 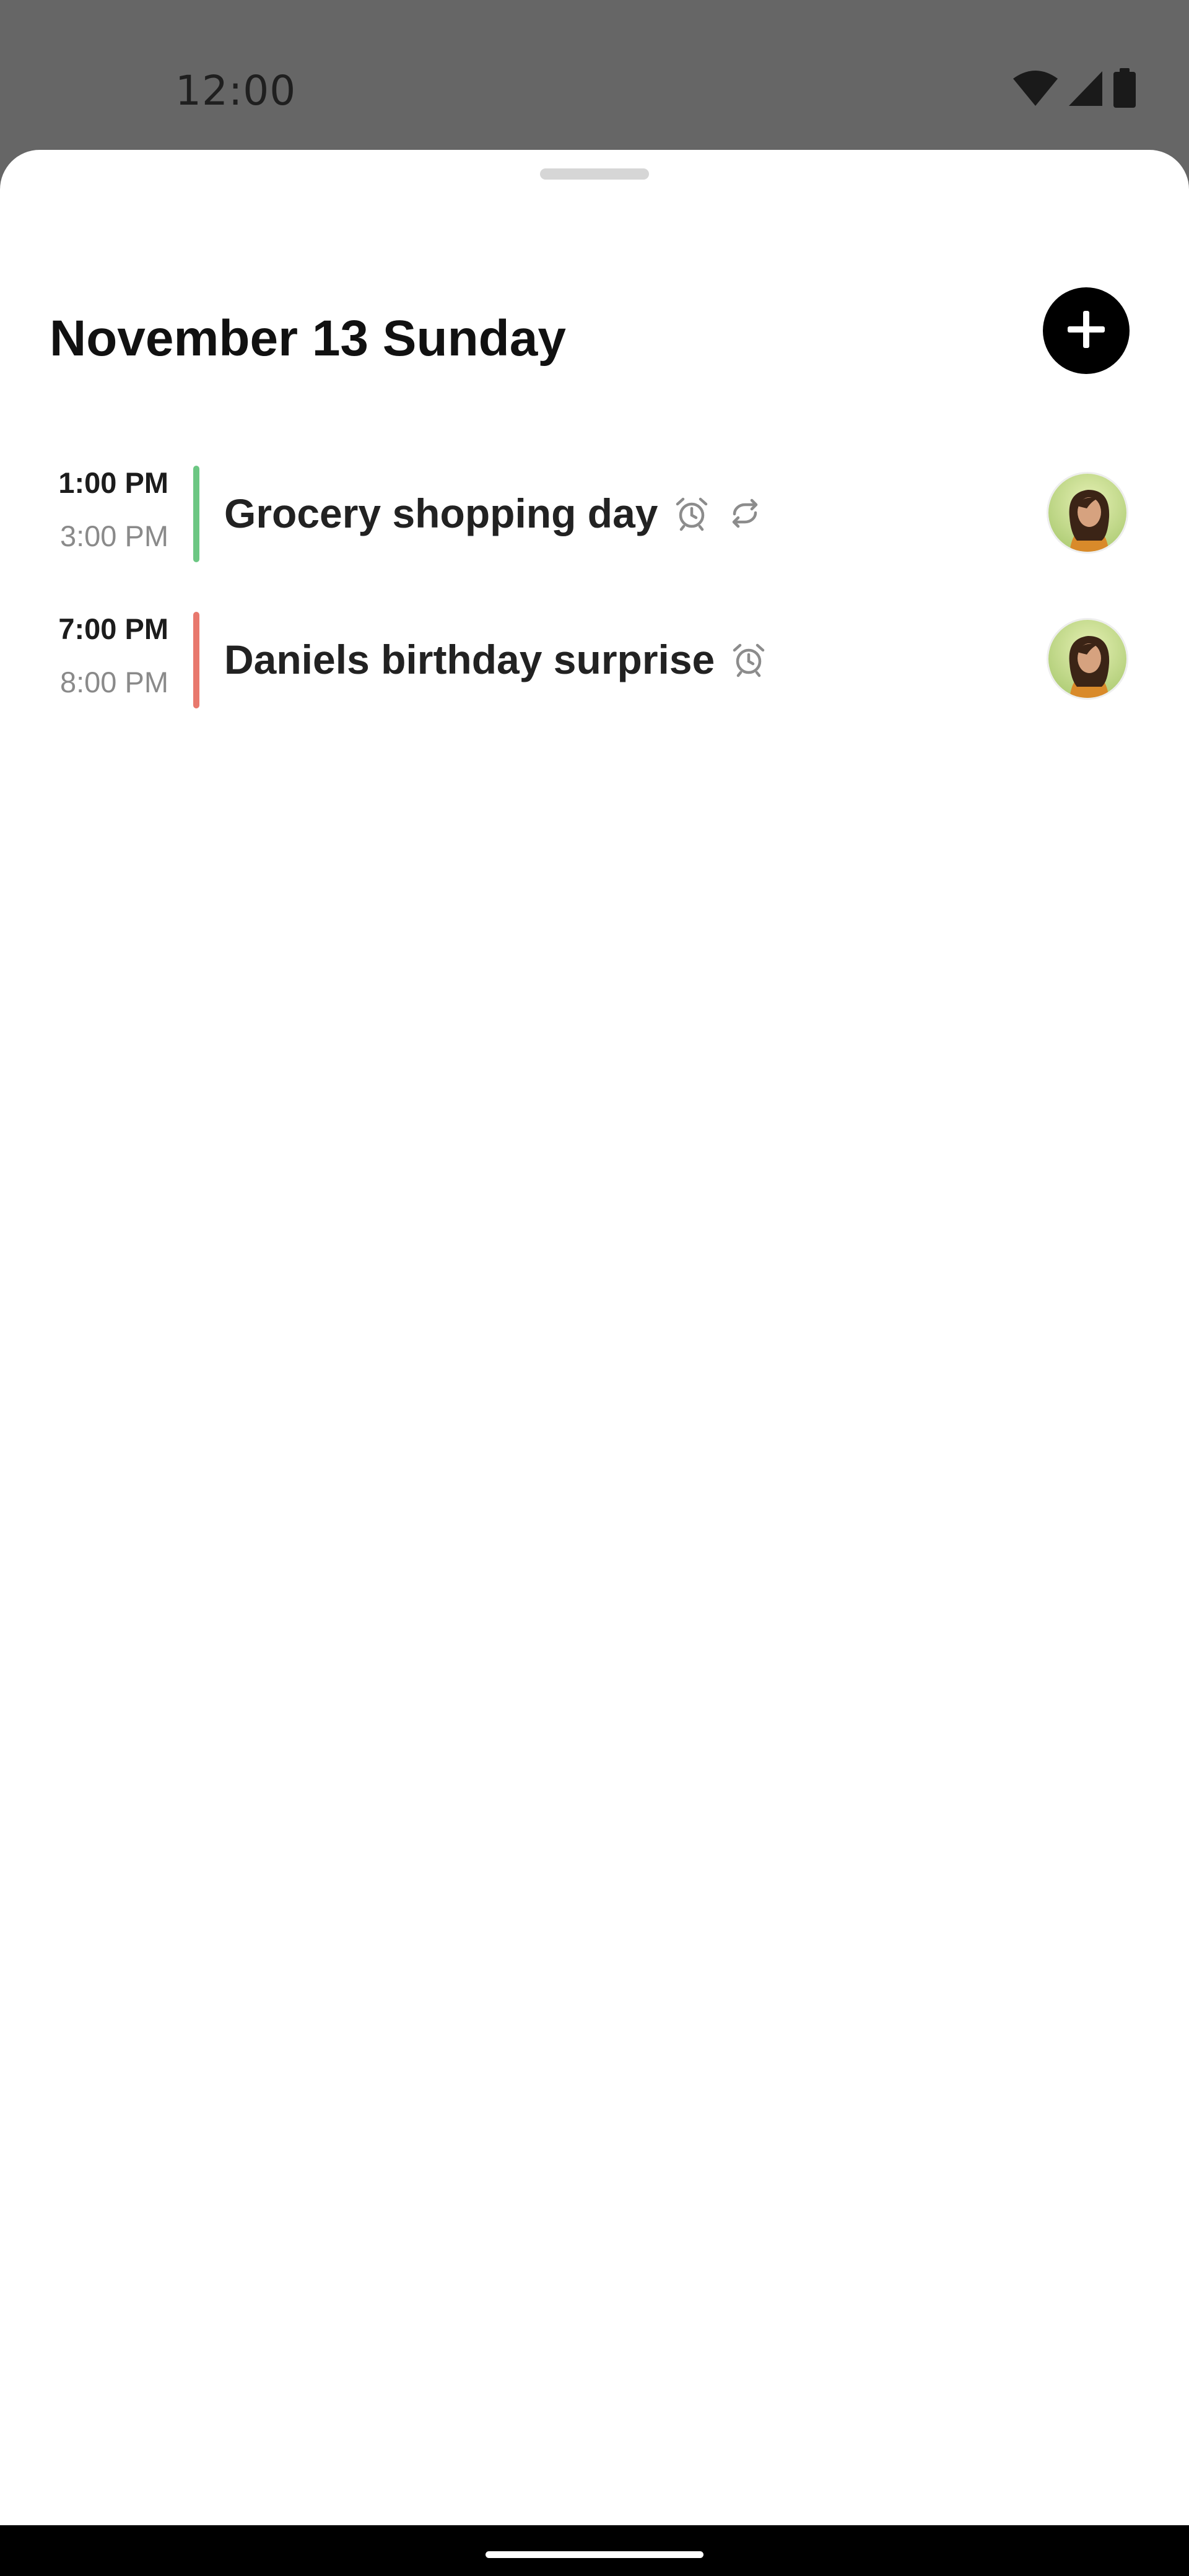 I want to click on status-icons, so click(x=1074, y=89).